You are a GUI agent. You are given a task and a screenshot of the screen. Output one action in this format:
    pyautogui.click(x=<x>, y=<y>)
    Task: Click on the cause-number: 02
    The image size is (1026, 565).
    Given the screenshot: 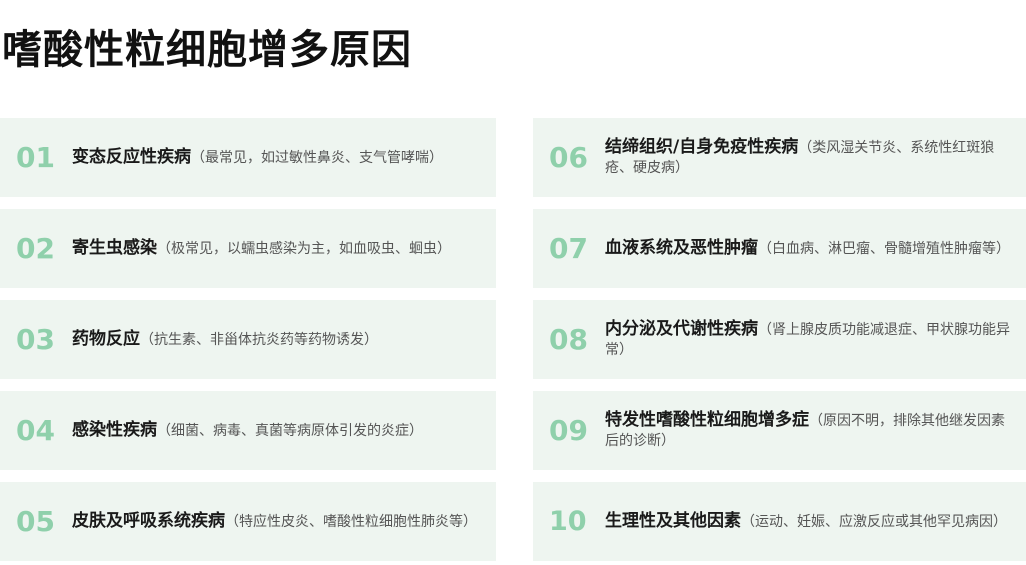 What is the action you would take?
    pyautogui.click(x=35, y=248)
    